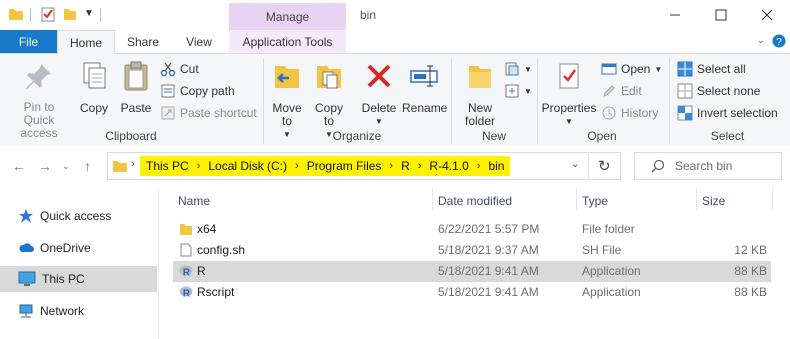  I want to click on copy-path-label: Copy path, so click(207, 91).